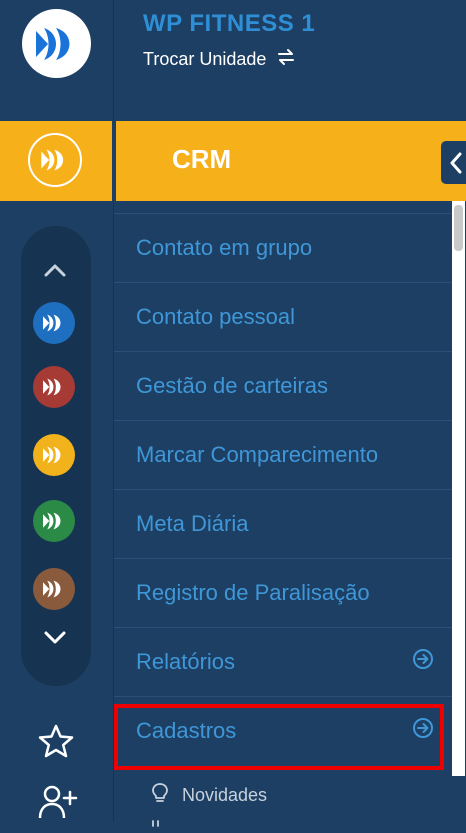 This screenshot has height=833, width=466. I want to click on active-module-title: CRM, so click(202, 159).